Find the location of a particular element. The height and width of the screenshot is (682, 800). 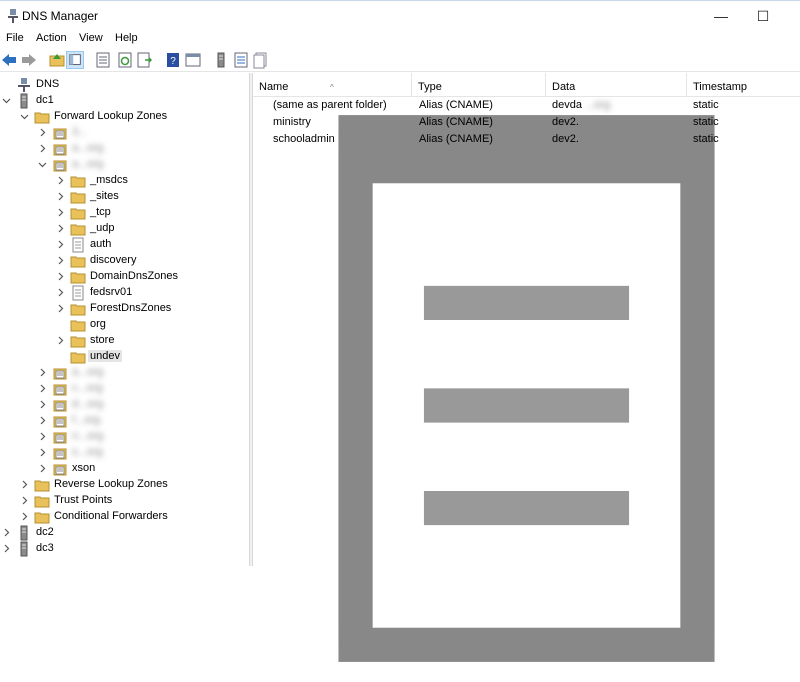

minimize-button: — is located at coordinates (721, 16).